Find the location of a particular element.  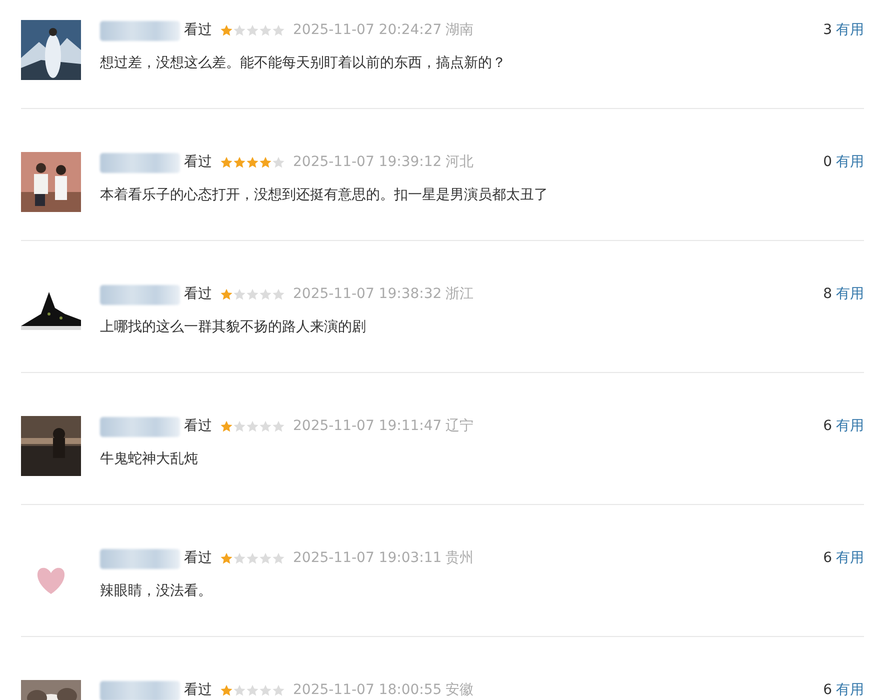

comment-time: 2025-11-07 18:00:55 is located at coordinates (367, 690).